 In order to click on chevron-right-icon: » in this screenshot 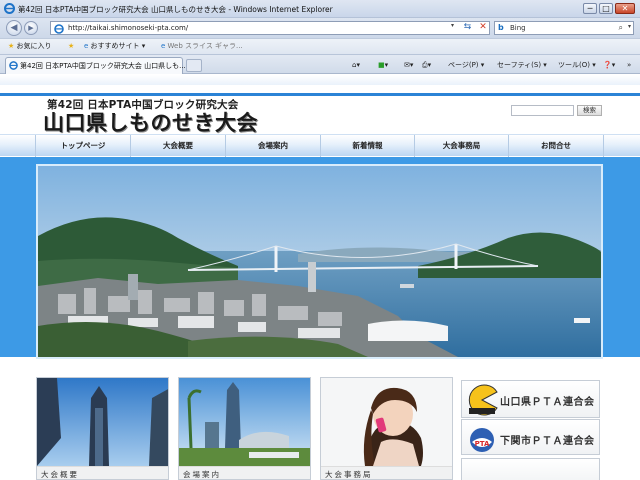, I will do `click(629, 65)`.